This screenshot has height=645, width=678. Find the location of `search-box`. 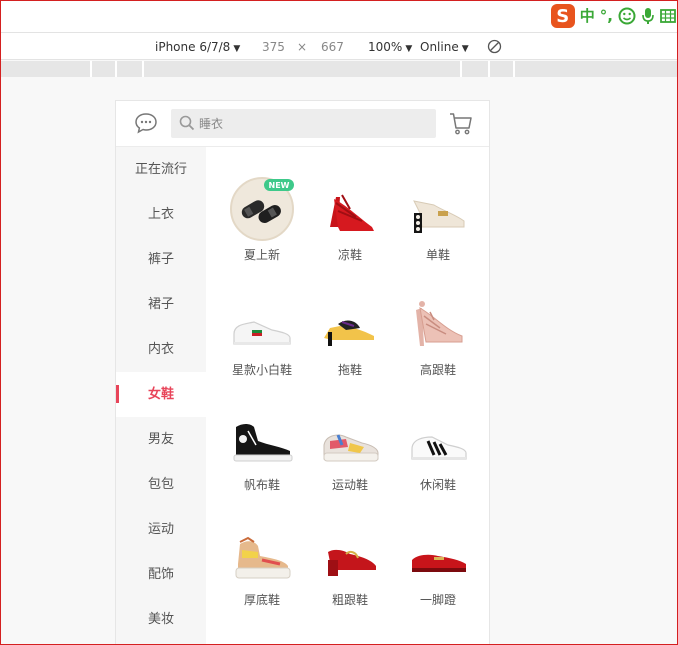

search-box is located at coordinates (303, 123).